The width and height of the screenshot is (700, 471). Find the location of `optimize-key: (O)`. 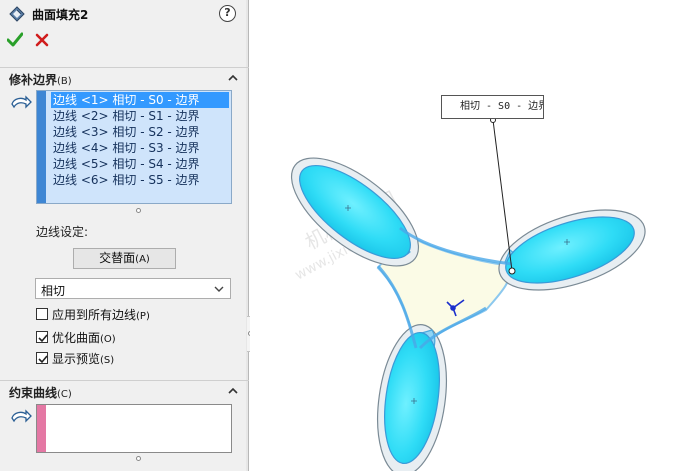

optimize-key: (O) is located at coordinates (108, 339).